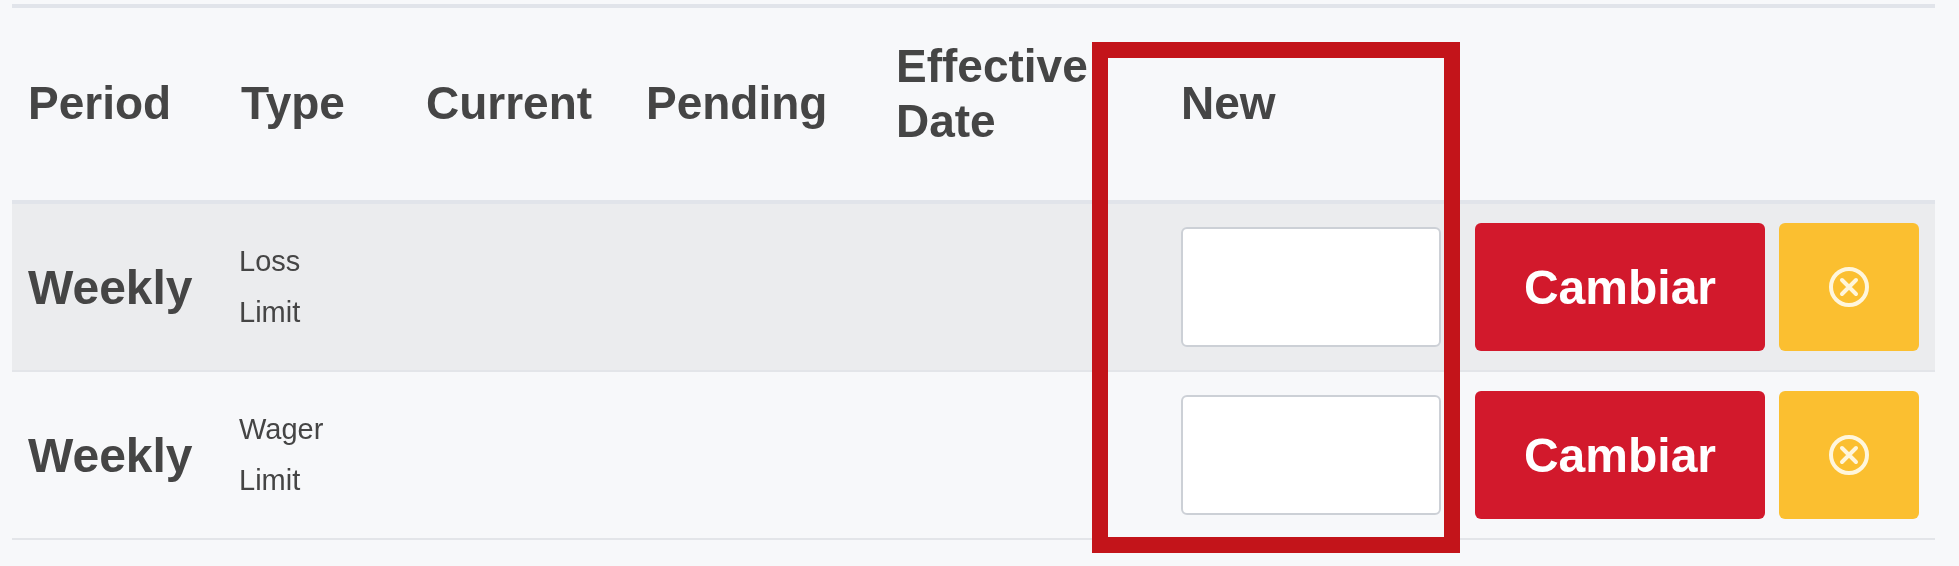  What do you see at coordinates (509, 104) in the screenshot?
I see `column-header: Current` at bounding box center [509, 104].